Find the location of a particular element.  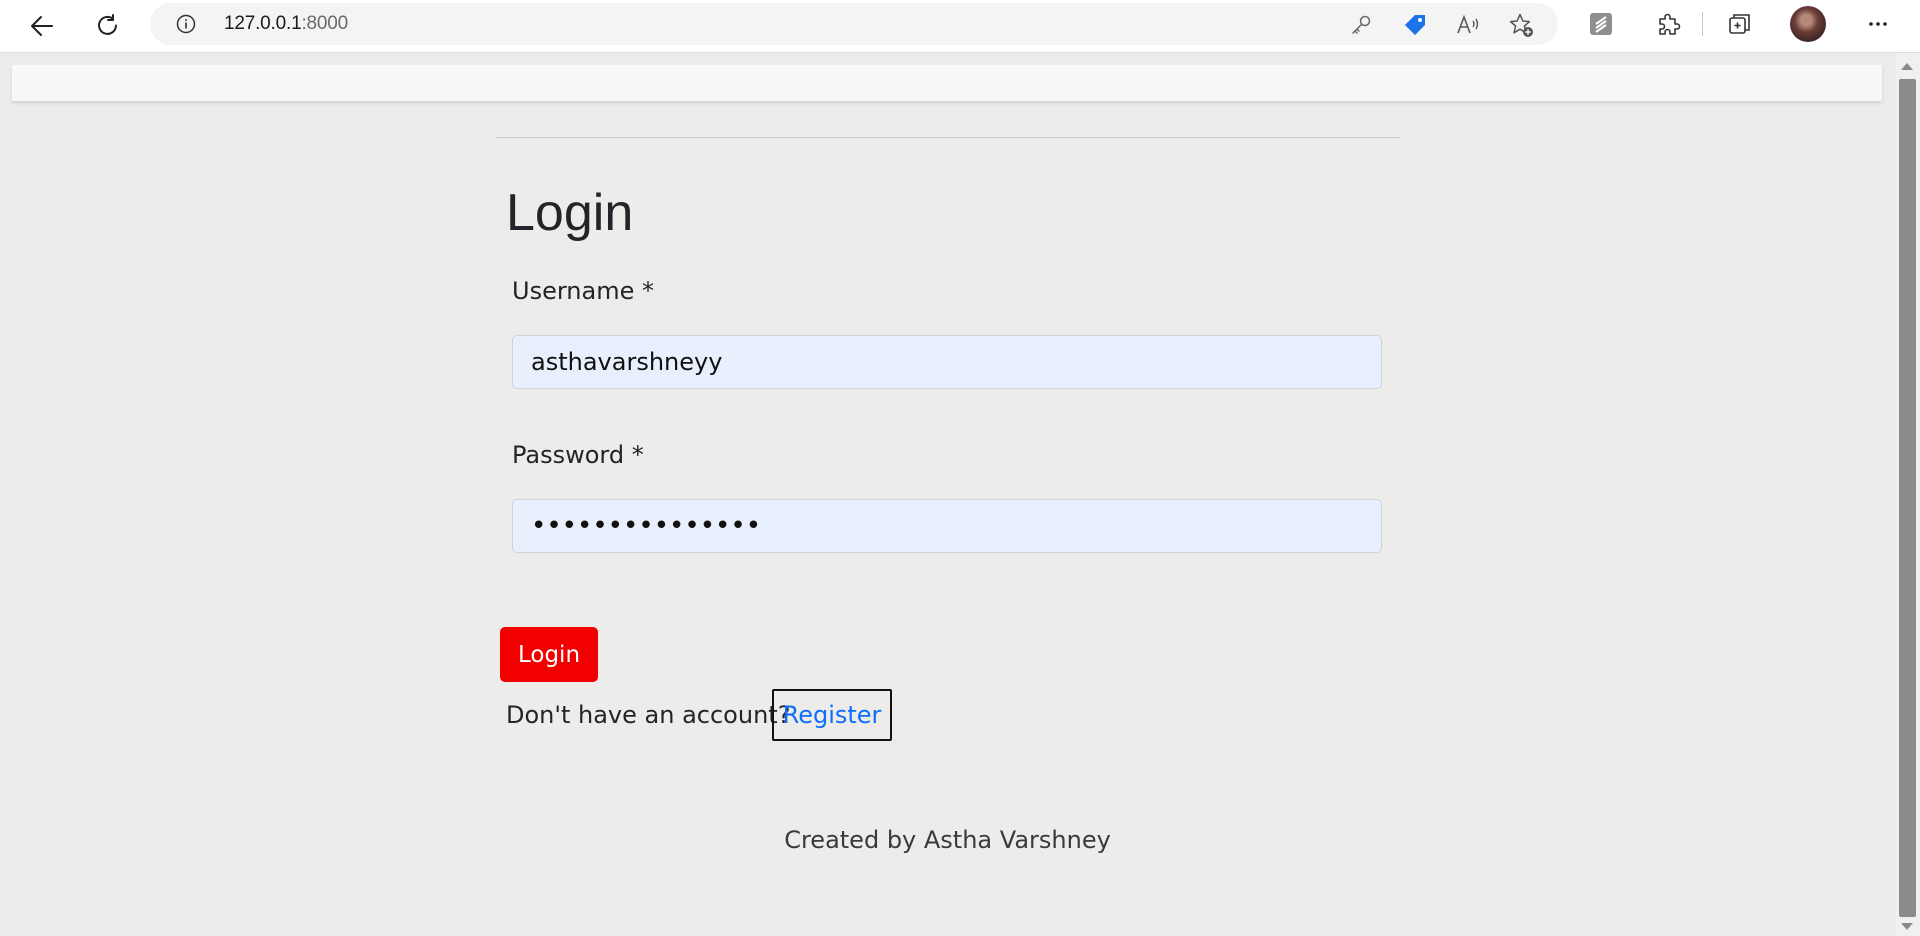

vertical-scrollbar is located at coordinates (1907, 494).